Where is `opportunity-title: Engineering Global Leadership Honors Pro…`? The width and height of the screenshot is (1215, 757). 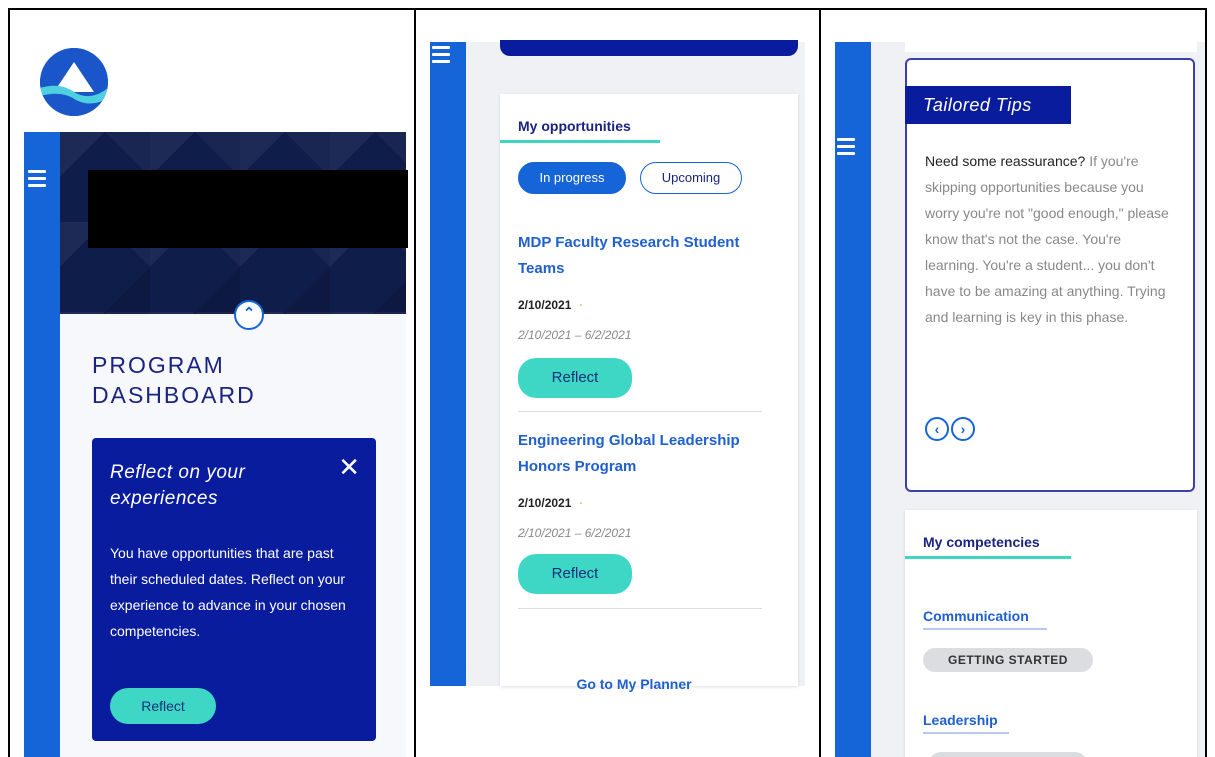
opportunity-title: Engineering Global Leadership Honors Pro… is located at coordinates (643, 454).